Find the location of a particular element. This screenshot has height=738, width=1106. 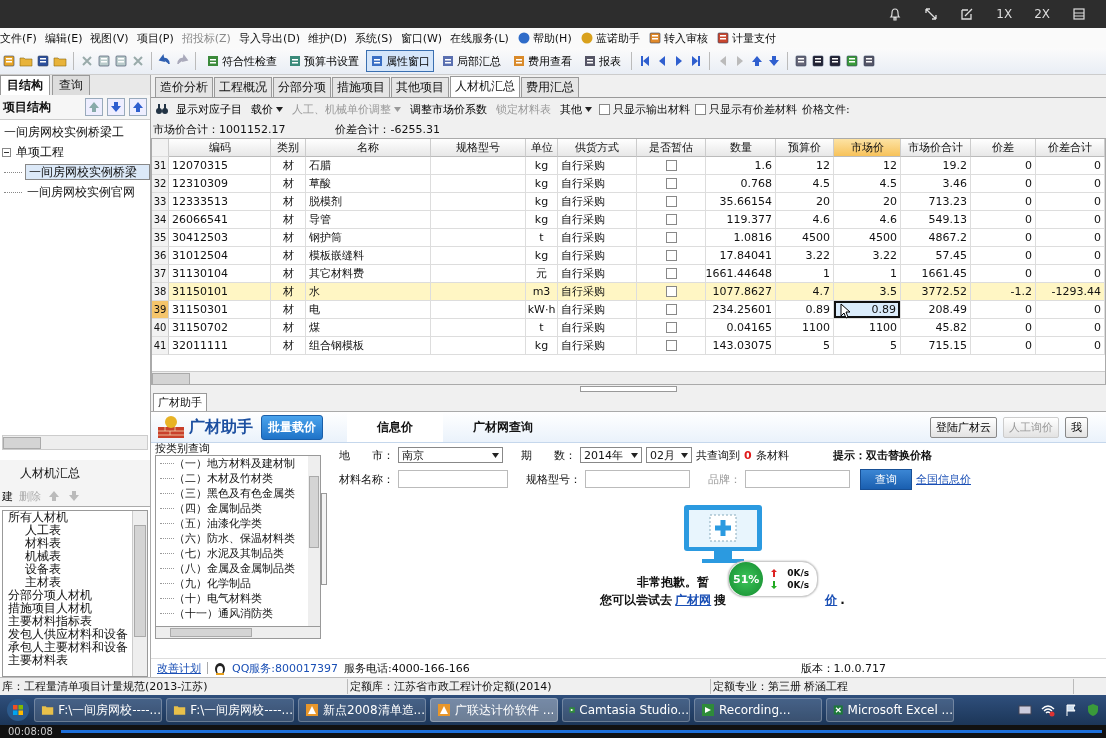

menu-item: 文件(F) is located at coordinates (18, 38).